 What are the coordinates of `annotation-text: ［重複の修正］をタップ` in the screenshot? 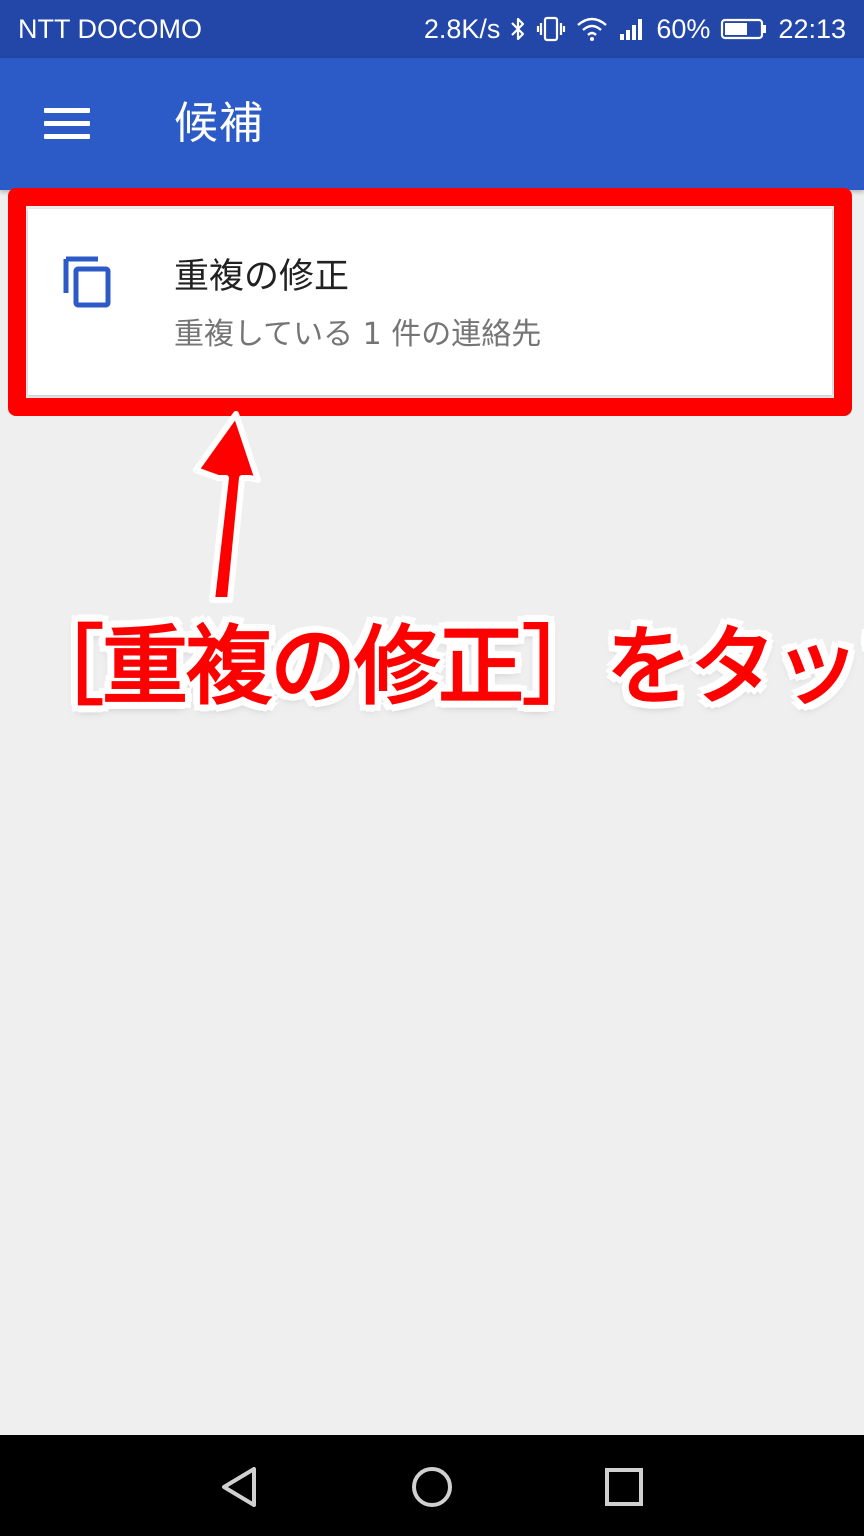 It's located at (441, 667).